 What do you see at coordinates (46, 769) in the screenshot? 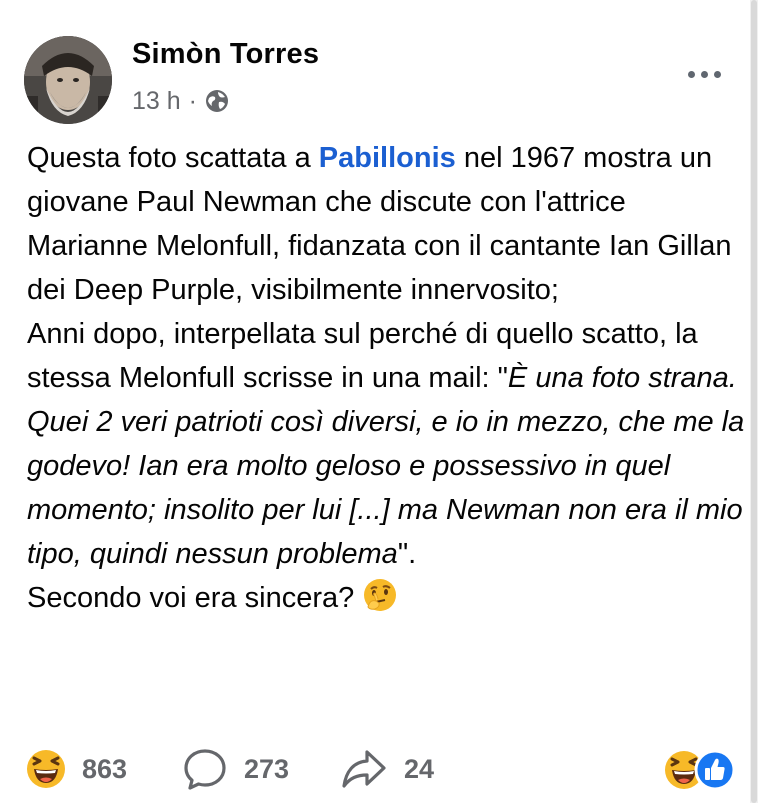
I see `laughing-face-emoji` at bounding box center [46, 769].